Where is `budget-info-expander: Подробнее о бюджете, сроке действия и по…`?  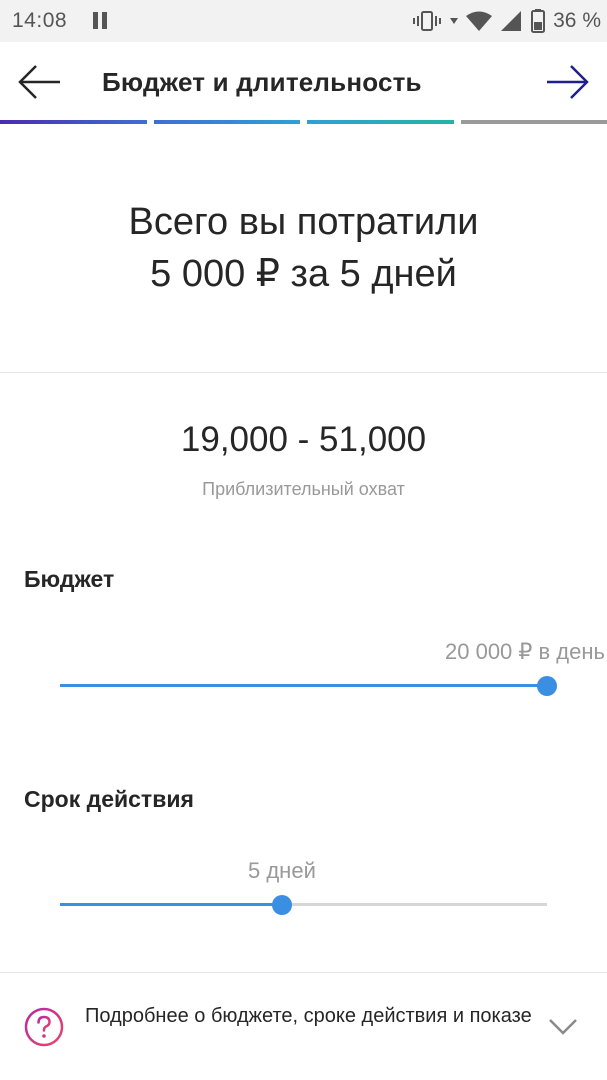
budget-info-expander: Подробнее о бюджете, сроке действия и по… is located at coordinates (303, 1027).